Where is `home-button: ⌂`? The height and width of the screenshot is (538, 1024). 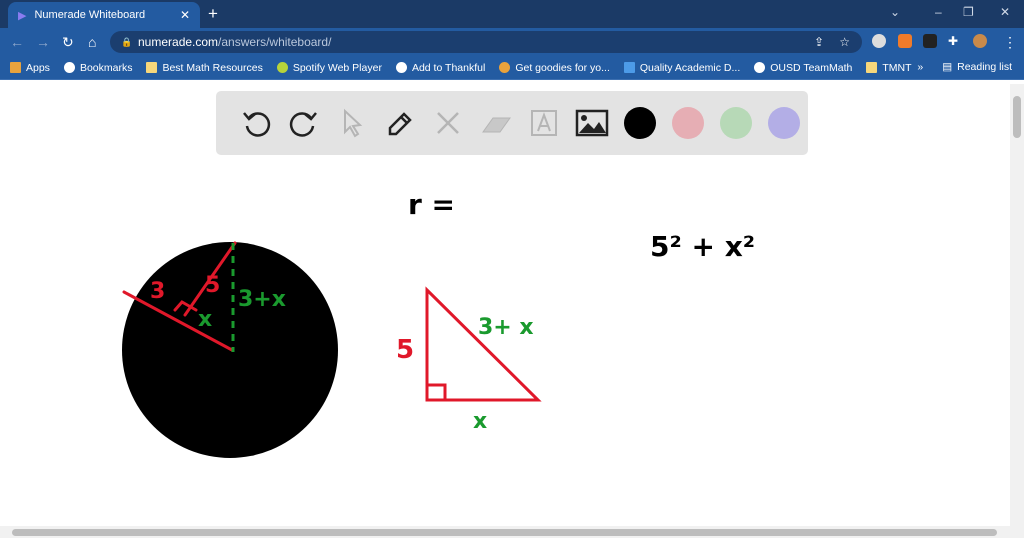
home-button: ⌂ is located at coordinates (92, 42).